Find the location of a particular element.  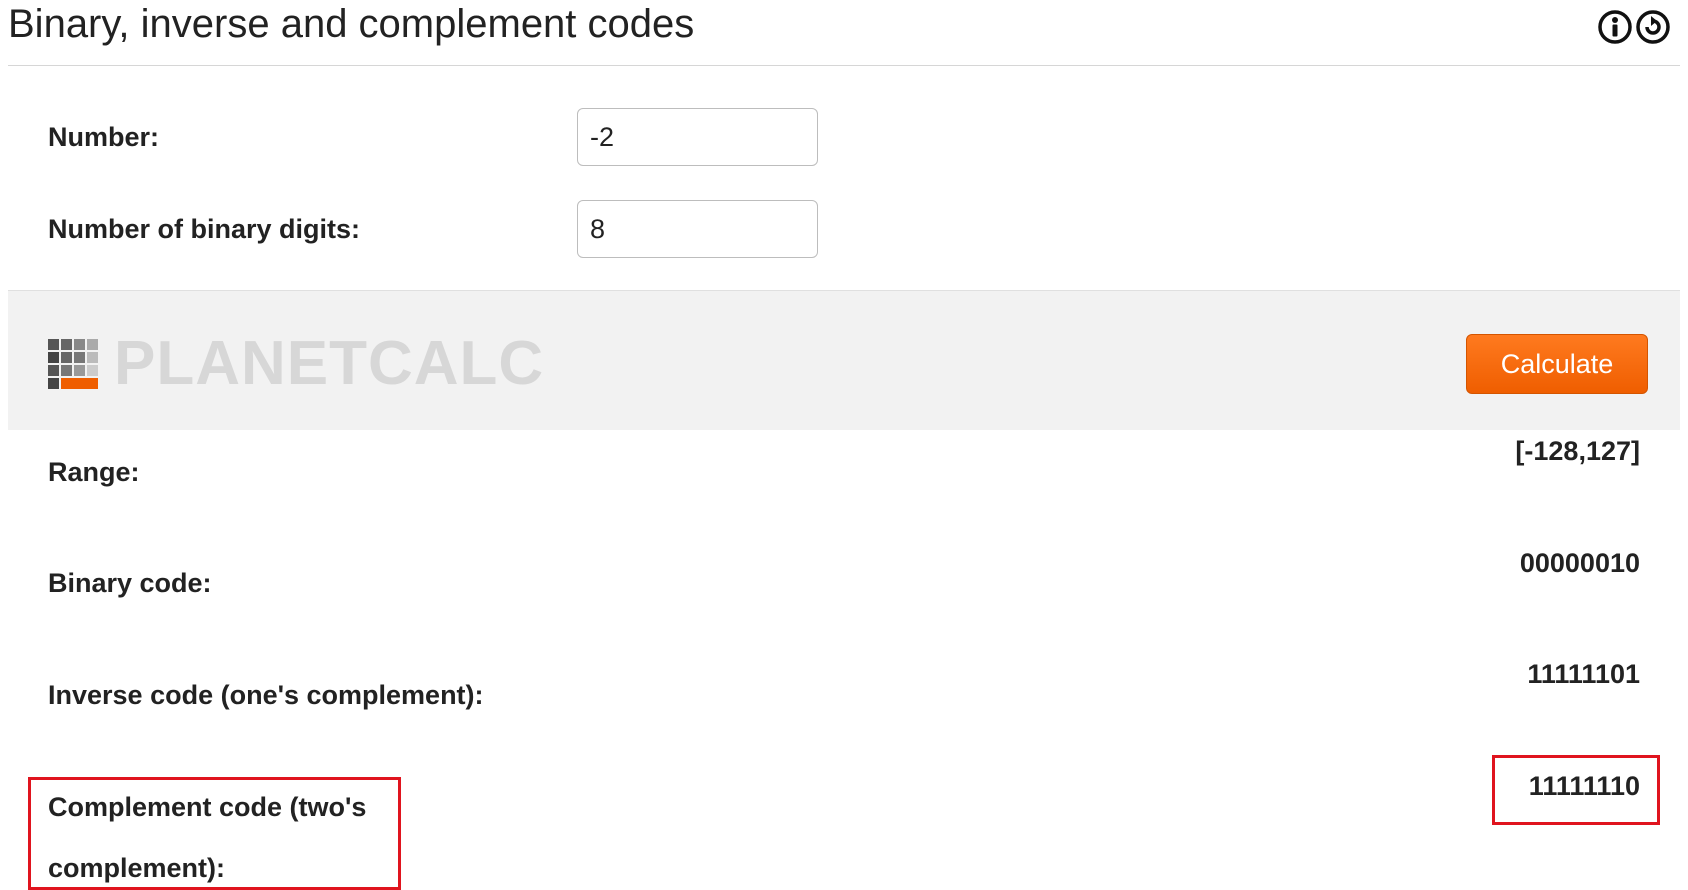

title-divider is located at coordinates (844, 65).